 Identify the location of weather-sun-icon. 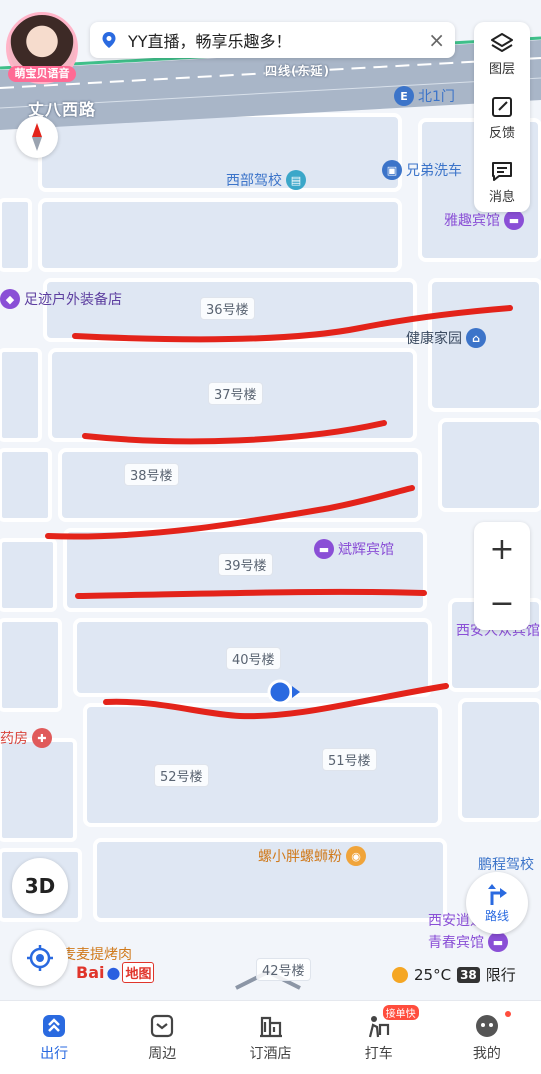
(400, 974).